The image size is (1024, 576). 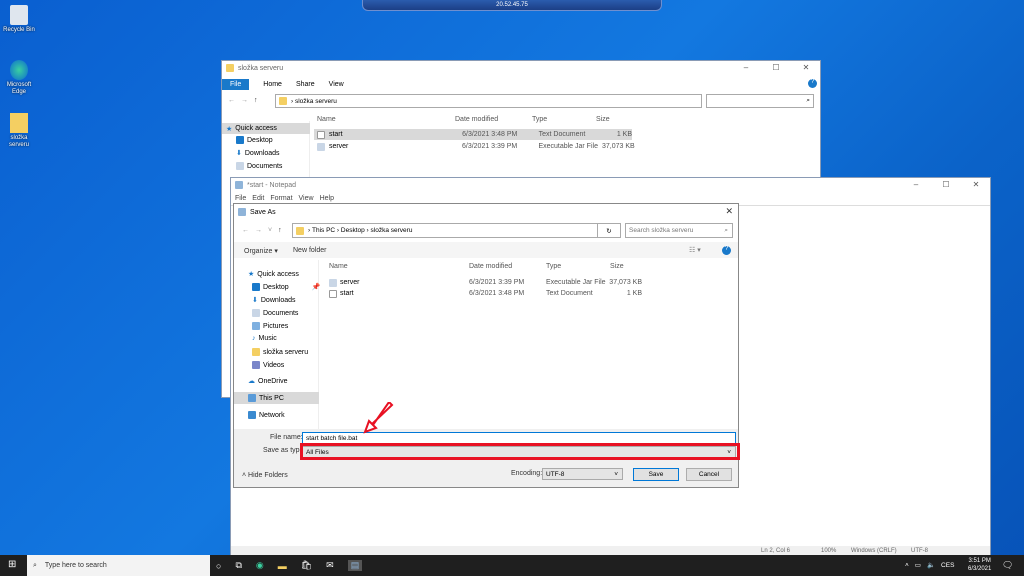 What do you see at coordinates (448, 230) in the screenshot?
I see `address-bar: › This PC › Desktop › složka serveru` at bounding box center [448, 230].